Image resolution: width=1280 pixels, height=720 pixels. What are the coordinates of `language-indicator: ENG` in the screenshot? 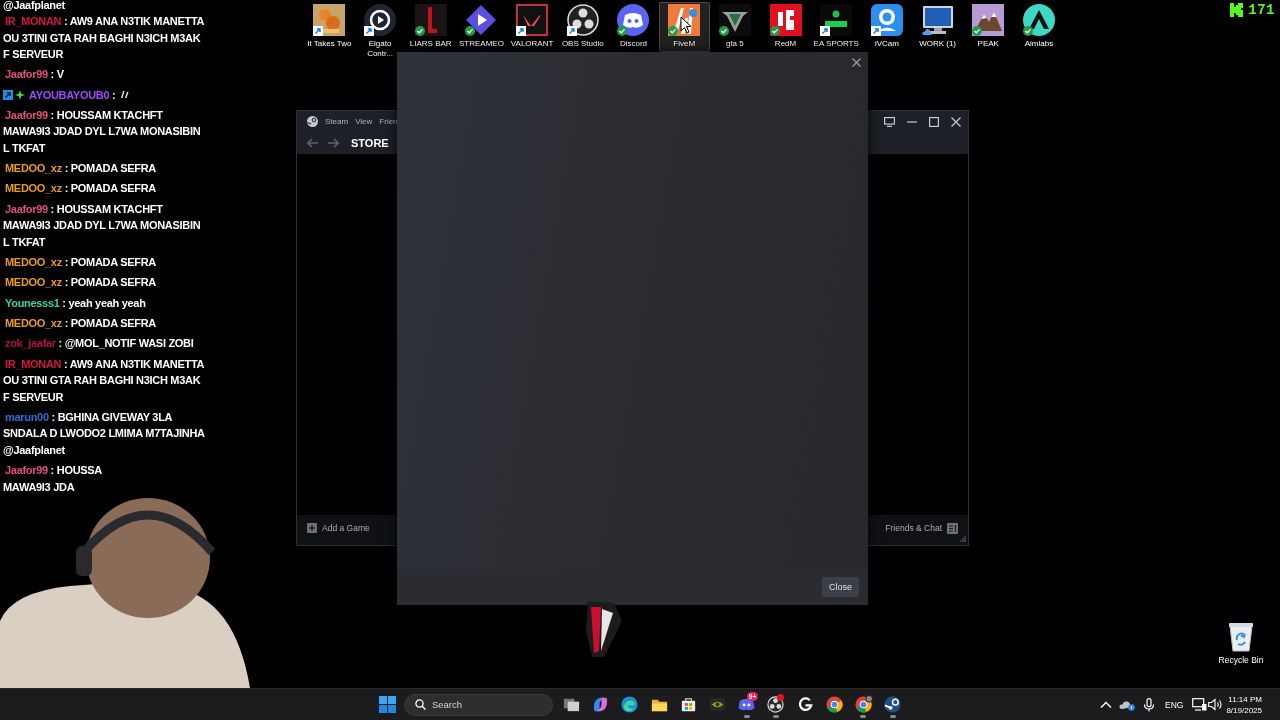 It's located at (1174, 704).